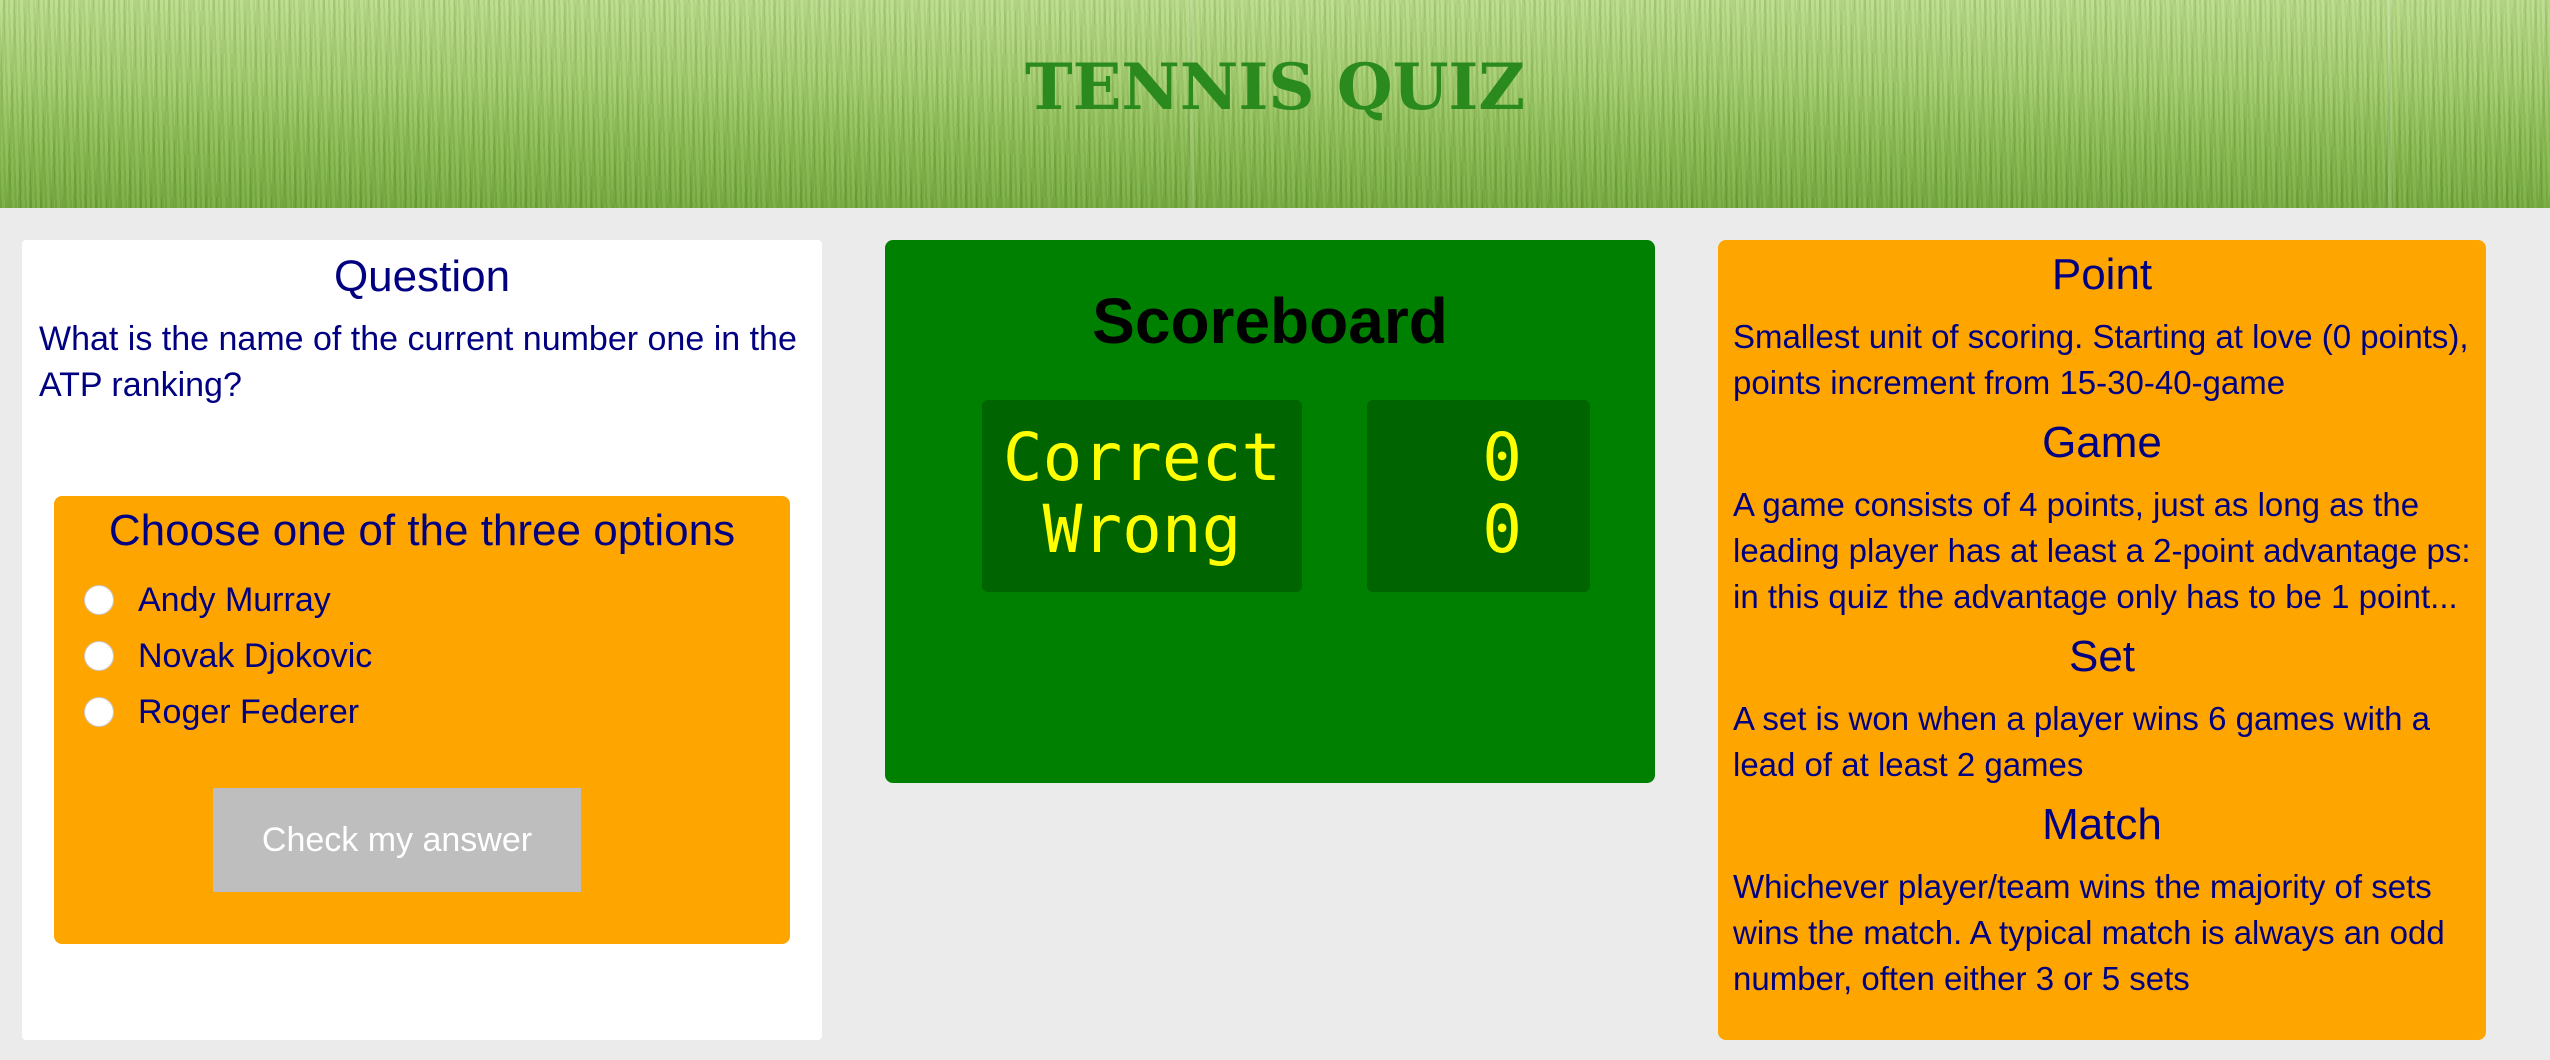  I want to click on scoreboard-title: Scoreboard, so click(1270, 321).